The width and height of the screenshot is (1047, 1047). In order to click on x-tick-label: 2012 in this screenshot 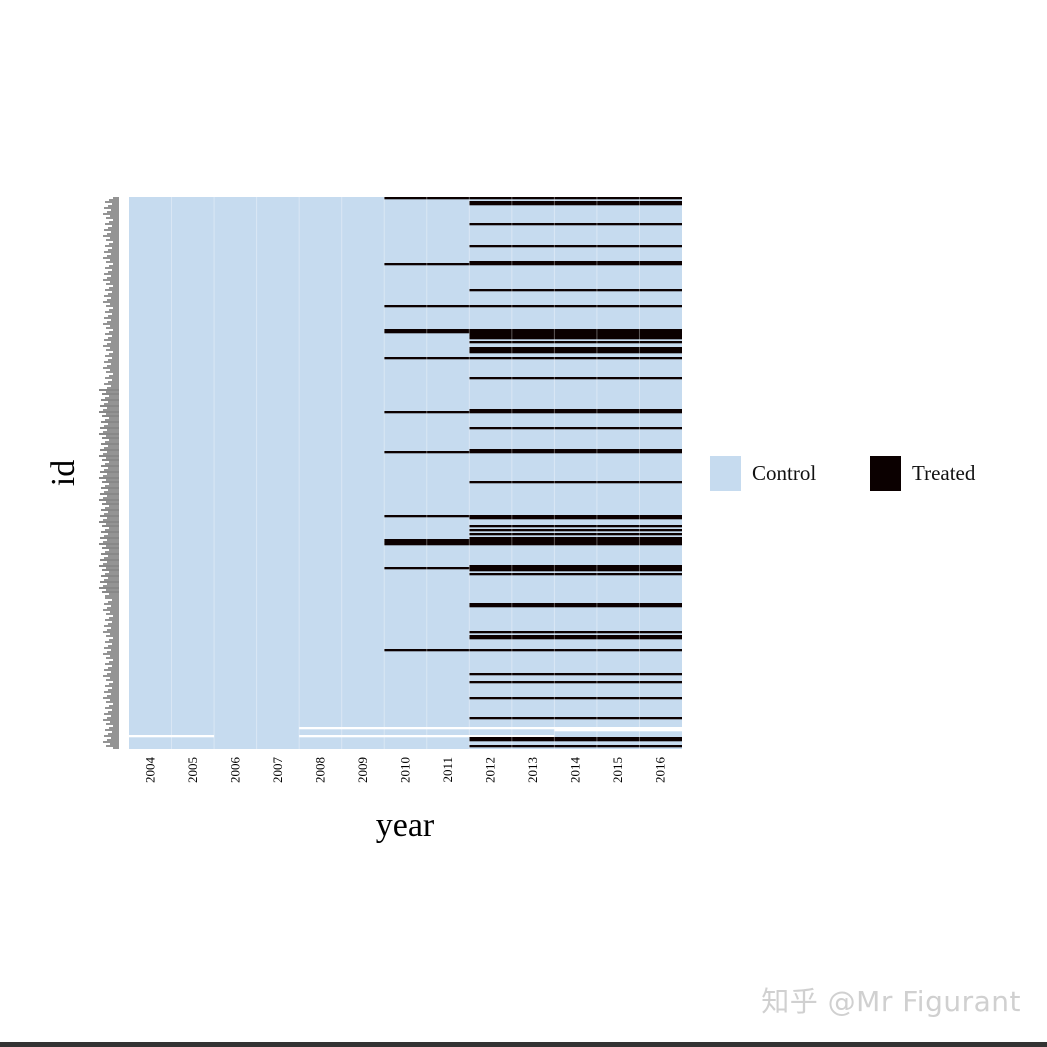, I will do `click(490, 770)`.